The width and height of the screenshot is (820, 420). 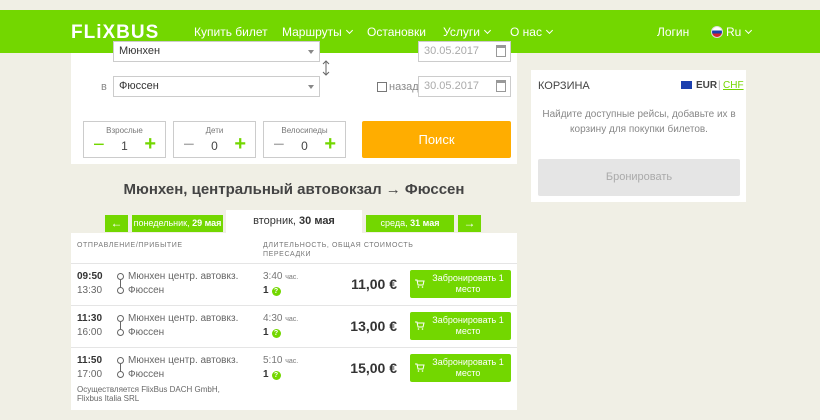 What do you see at coordinates (294, 189) in the screenshot?
I see `route-title: Мюнхен, центральный автовокзал → Фюссен` at bounding box center [294, 189].